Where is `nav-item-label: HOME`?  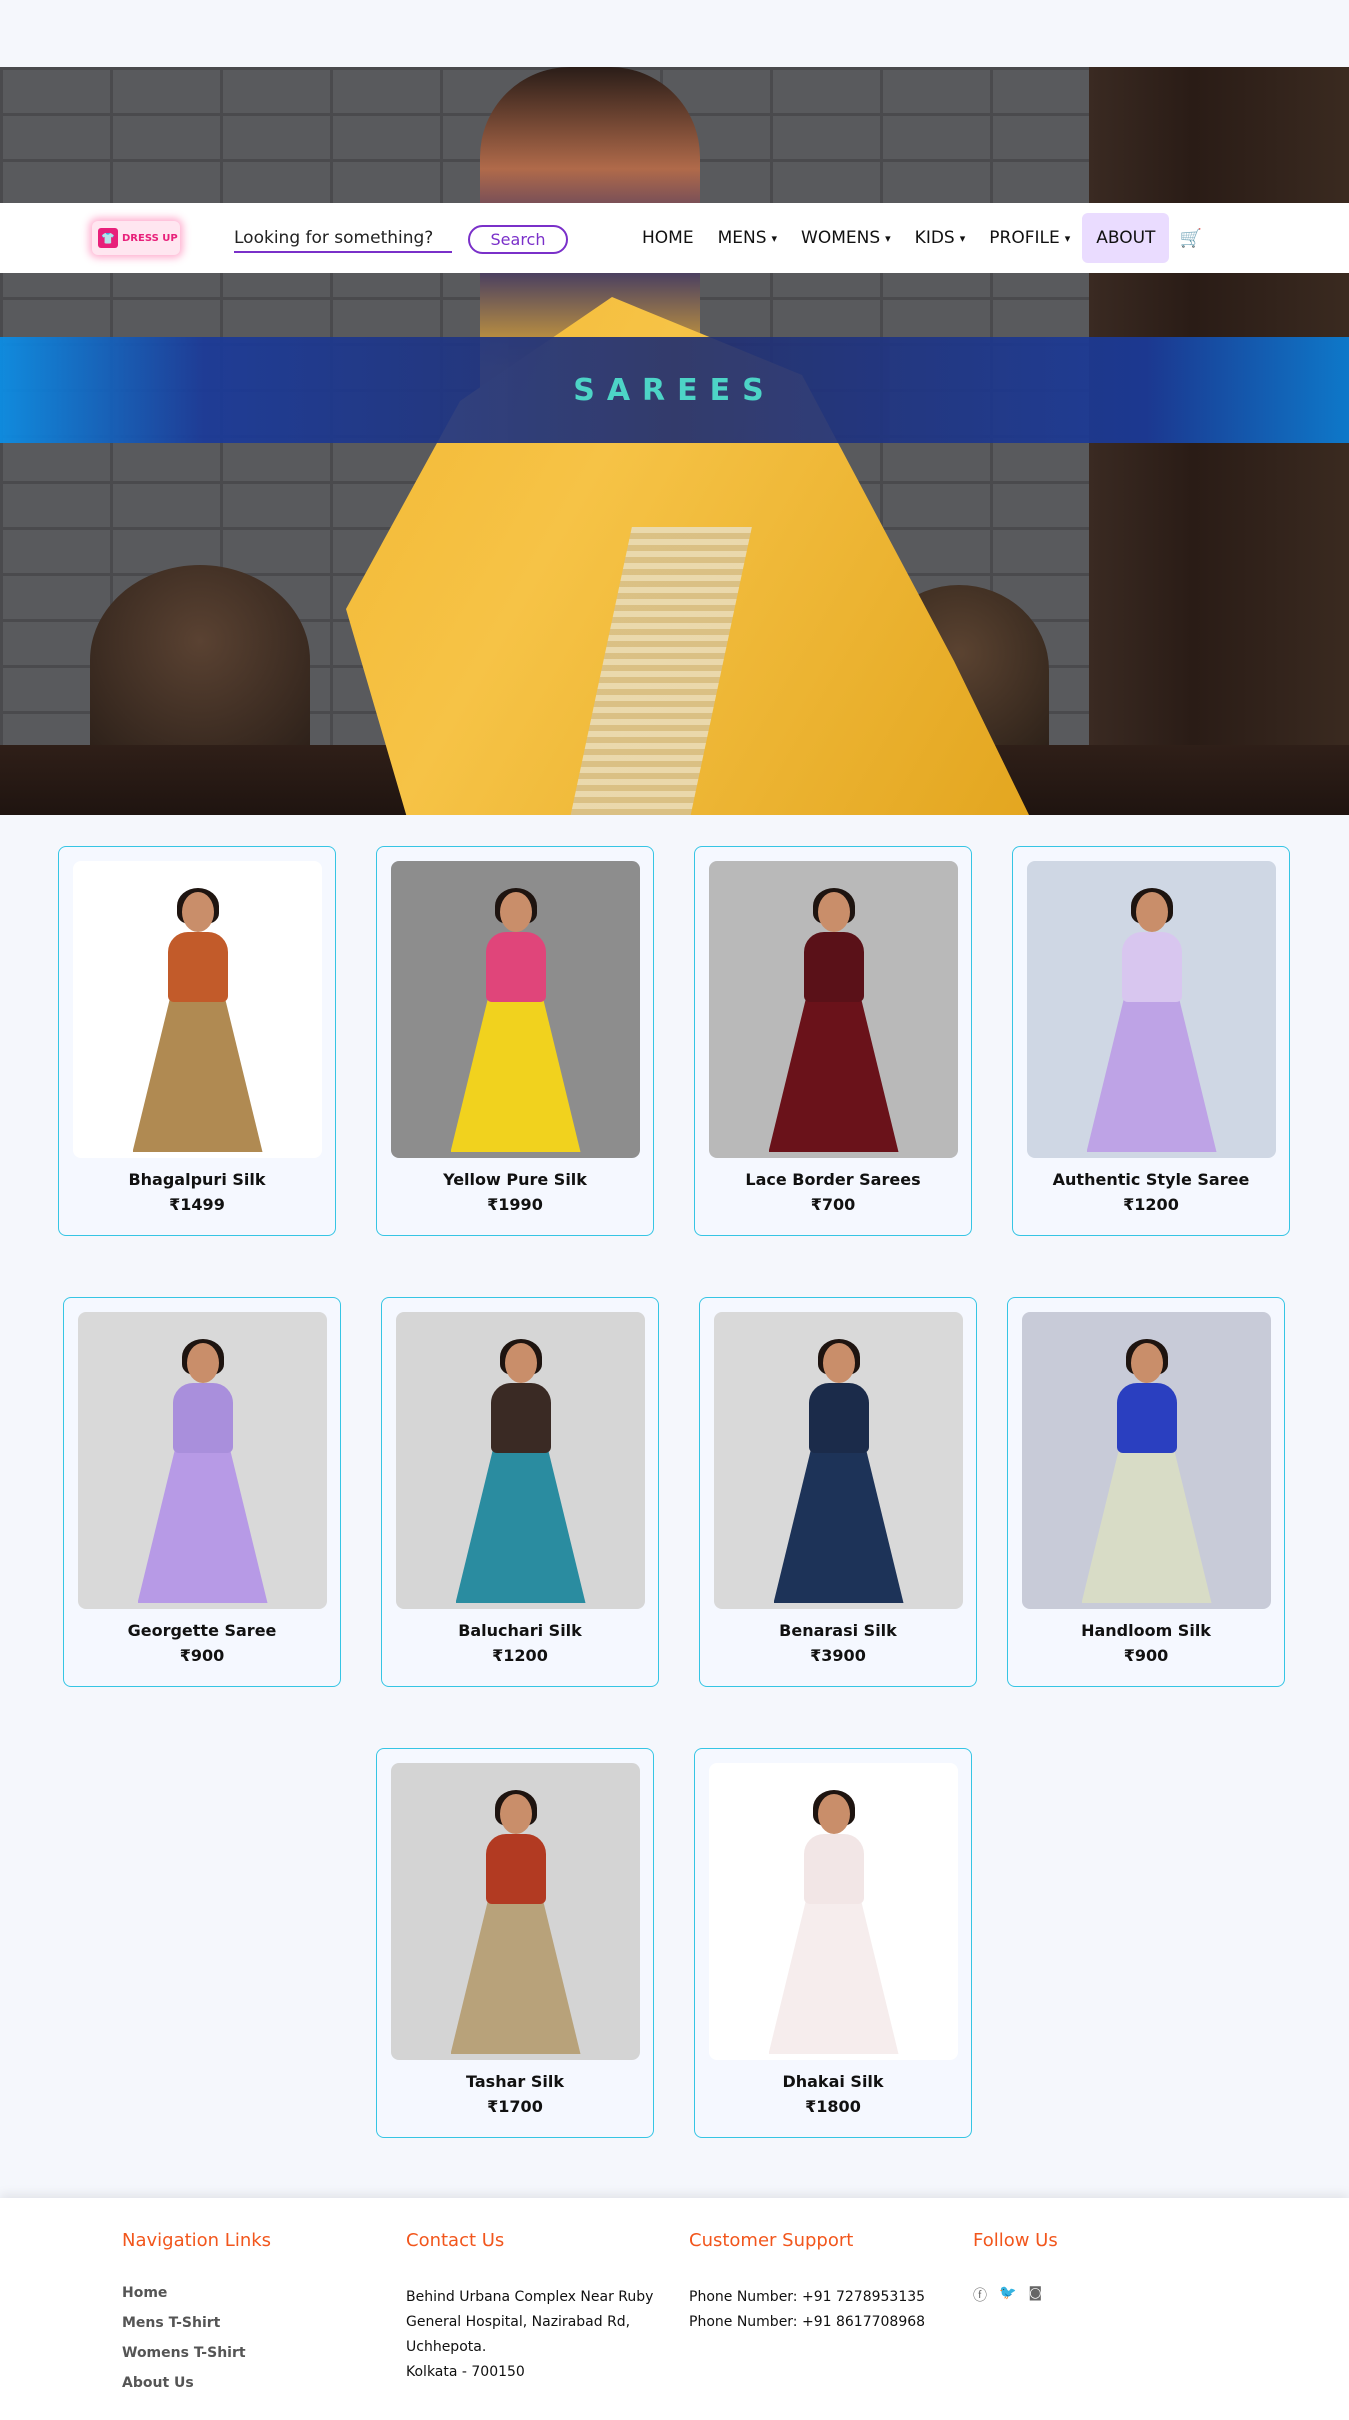
nav-item-label: HOME is located at coordinates (668, 238).